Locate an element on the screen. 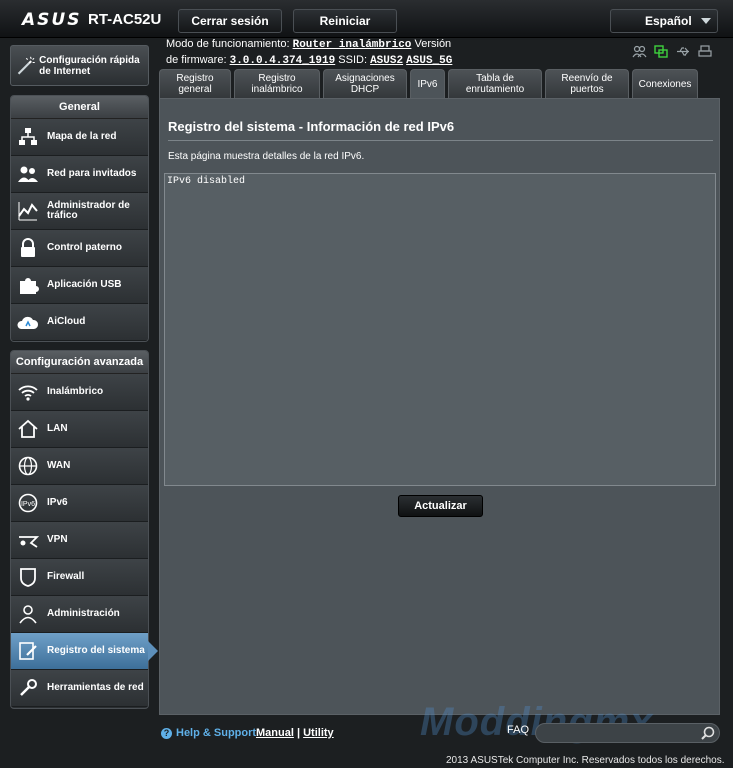 This screenshot has width=733, height=768. help-support-label: Help & Support is located at coordinates (216, 733).